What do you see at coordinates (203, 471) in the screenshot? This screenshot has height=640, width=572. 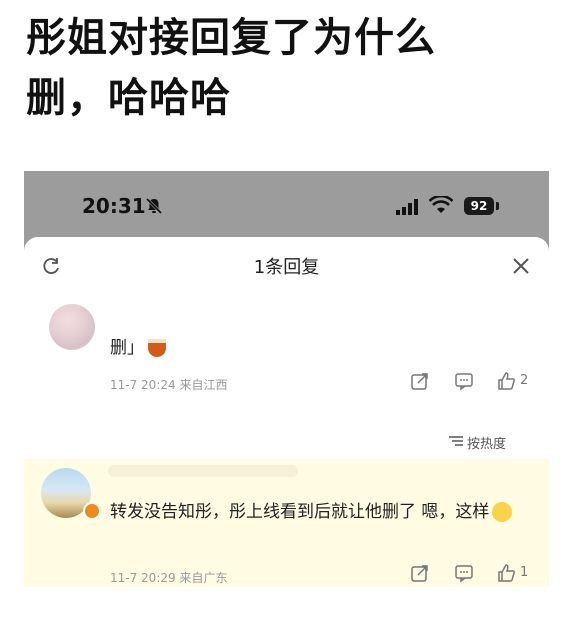 I see `username-redacted` at bounding box center [203, 471].